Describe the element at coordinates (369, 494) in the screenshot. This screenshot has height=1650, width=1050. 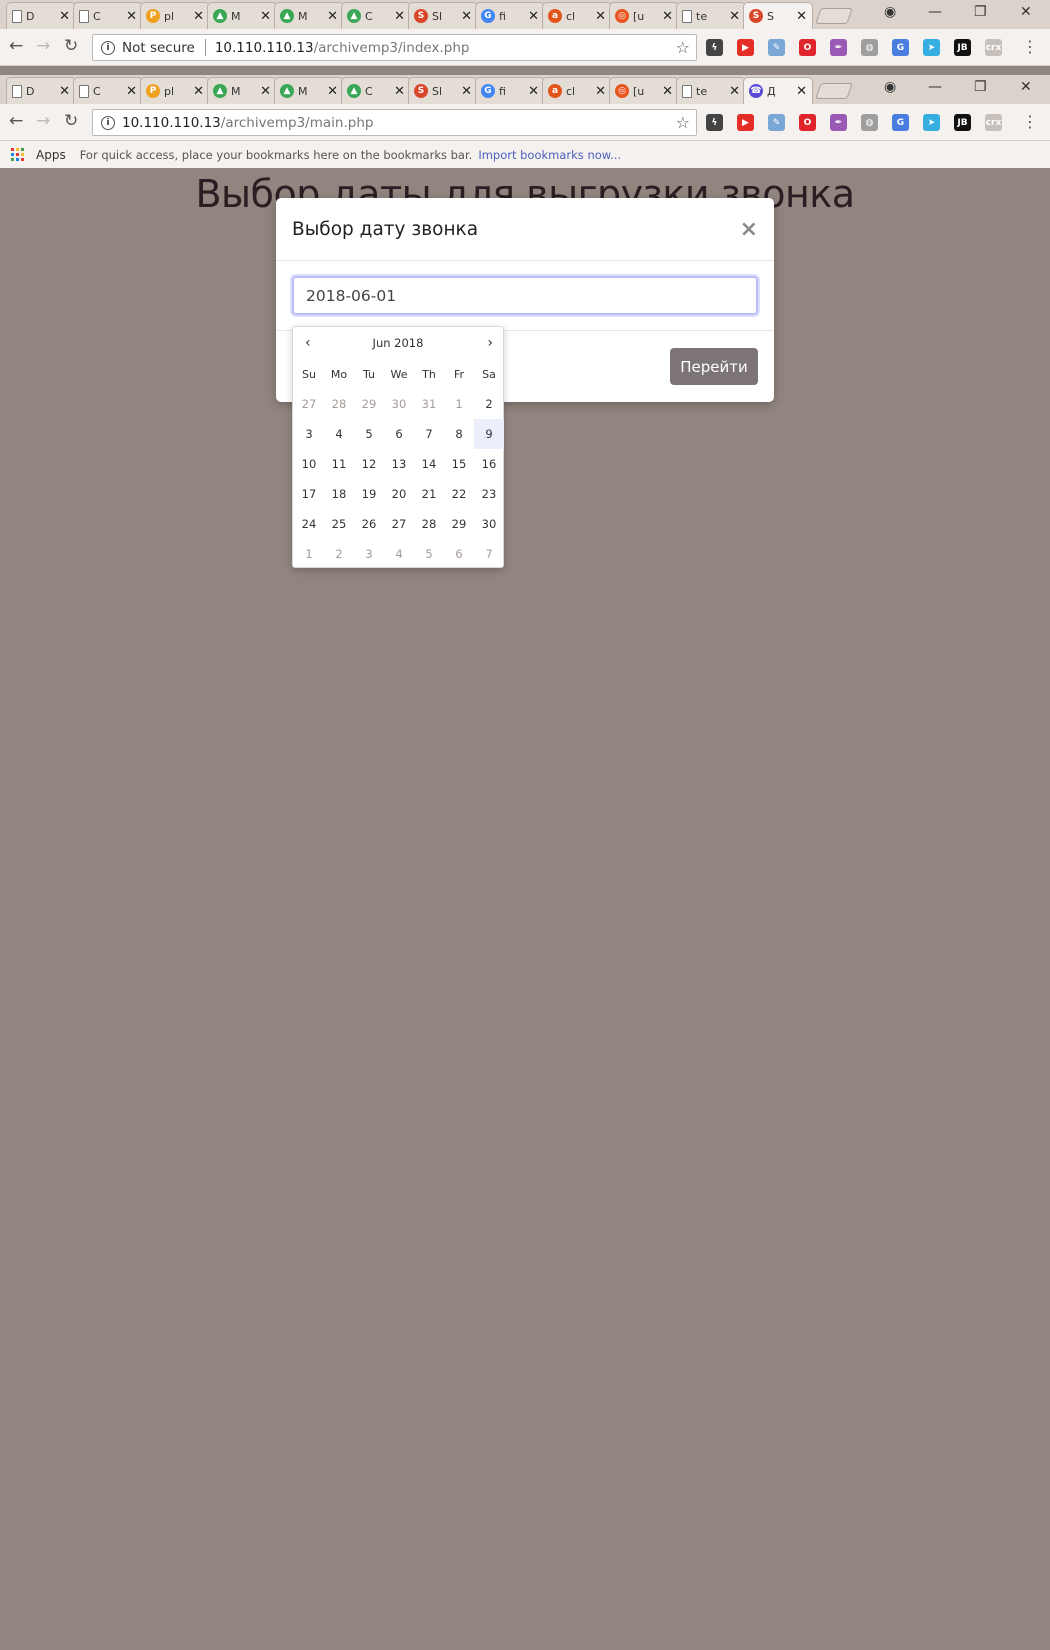
I see `calendar-day: 19` at that location.